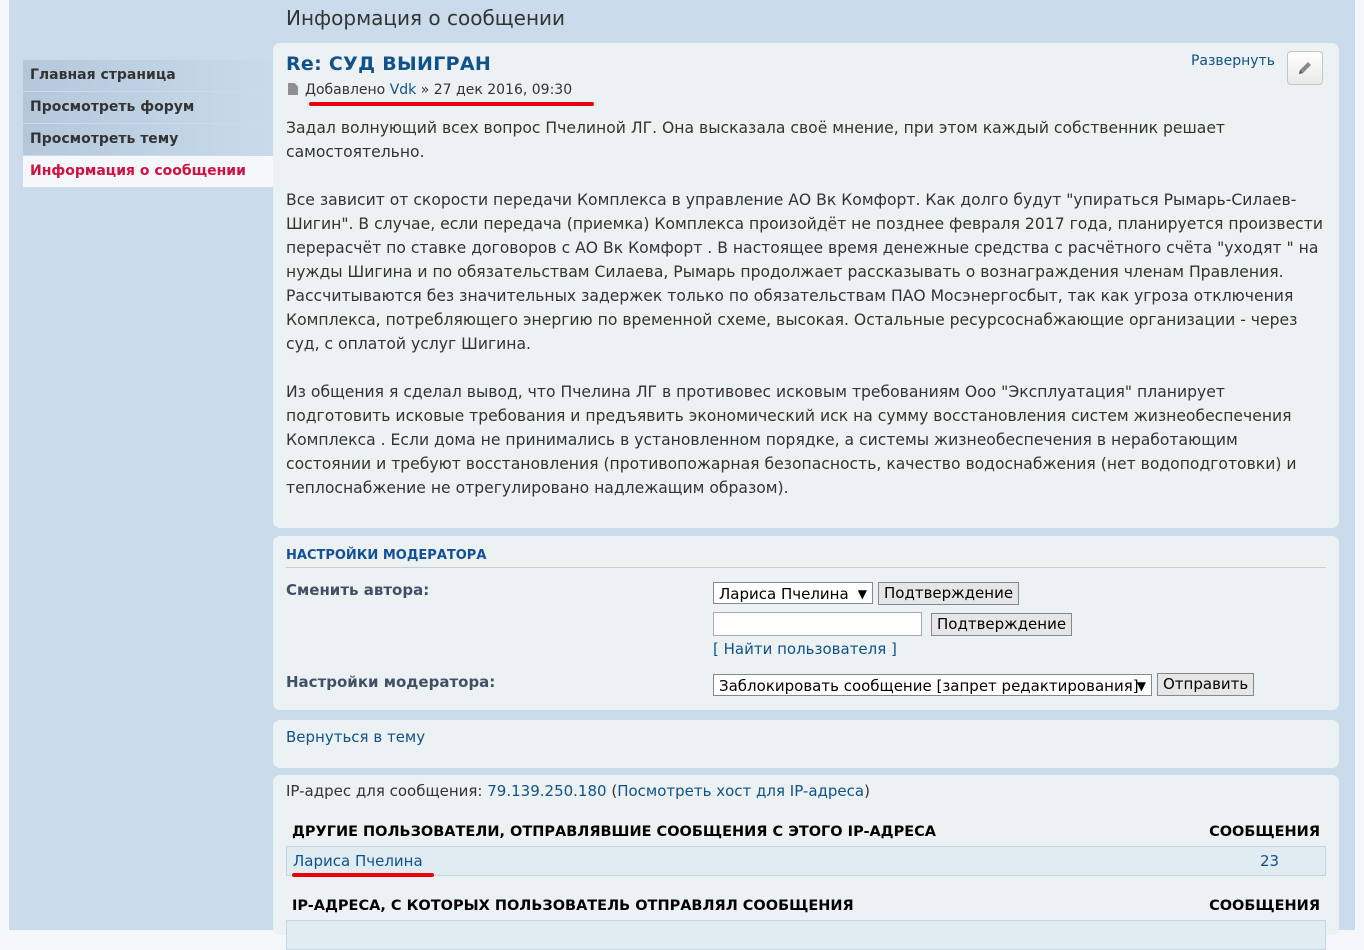 The height and width of the screenshot is (950, 1364). I want to click on table-row: Лариса Пчелина 23, so click(806, 861).